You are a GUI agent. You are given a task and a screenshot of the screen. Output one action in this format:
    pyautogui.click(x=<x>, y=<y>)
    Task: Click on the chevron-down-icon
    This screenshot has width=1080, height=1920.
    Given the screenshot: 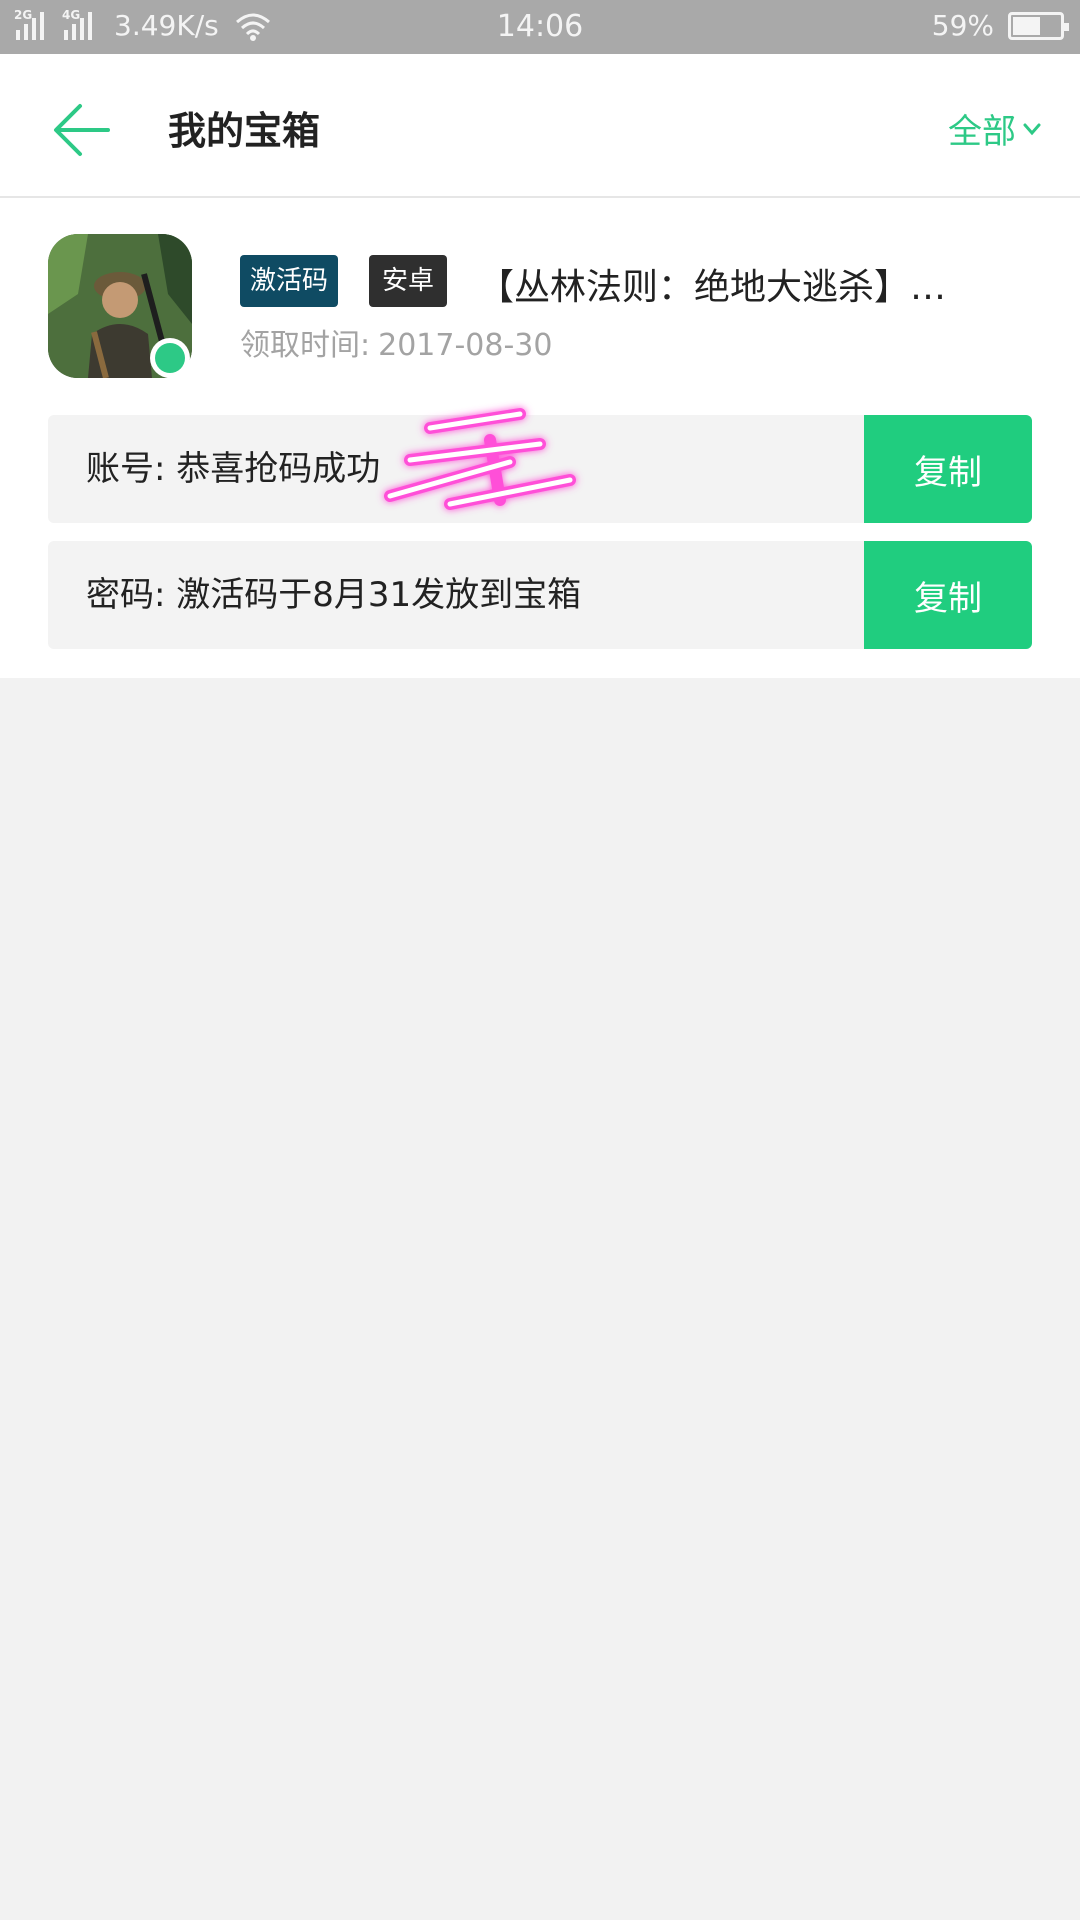 What is the action you would take?
    pyautogui.click(x=1032, y=129)
    